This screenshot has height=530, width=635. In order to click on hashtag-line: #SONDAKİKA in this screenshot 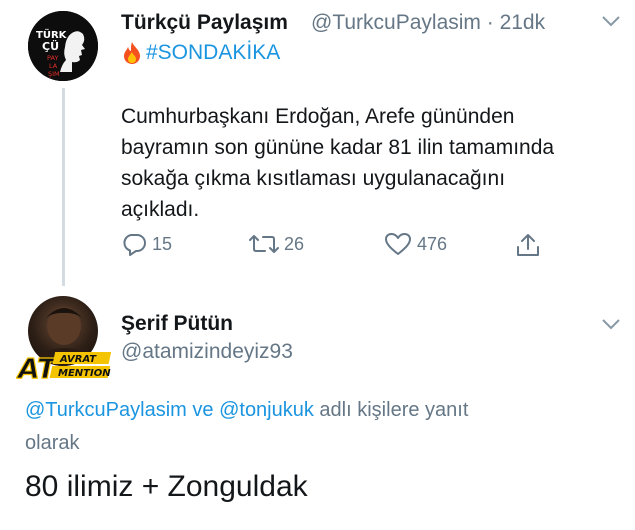, I will do `click(200, 53)`.